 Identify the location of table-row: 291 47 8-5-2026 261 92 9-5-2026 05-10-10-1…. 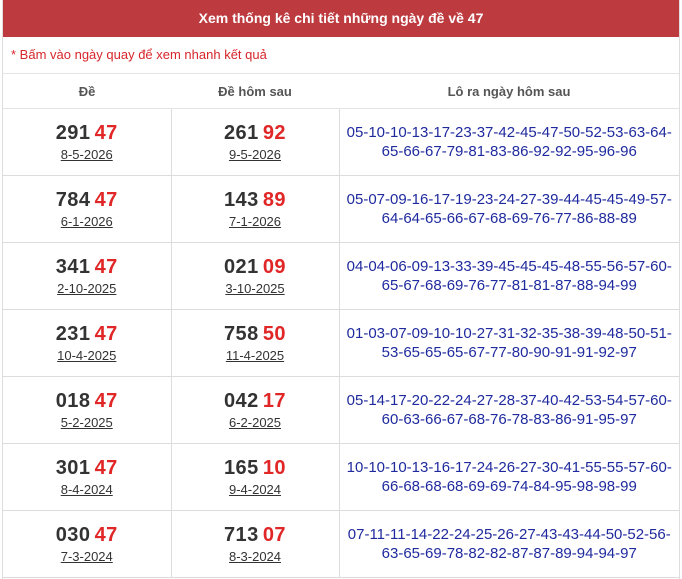
(341, 142).